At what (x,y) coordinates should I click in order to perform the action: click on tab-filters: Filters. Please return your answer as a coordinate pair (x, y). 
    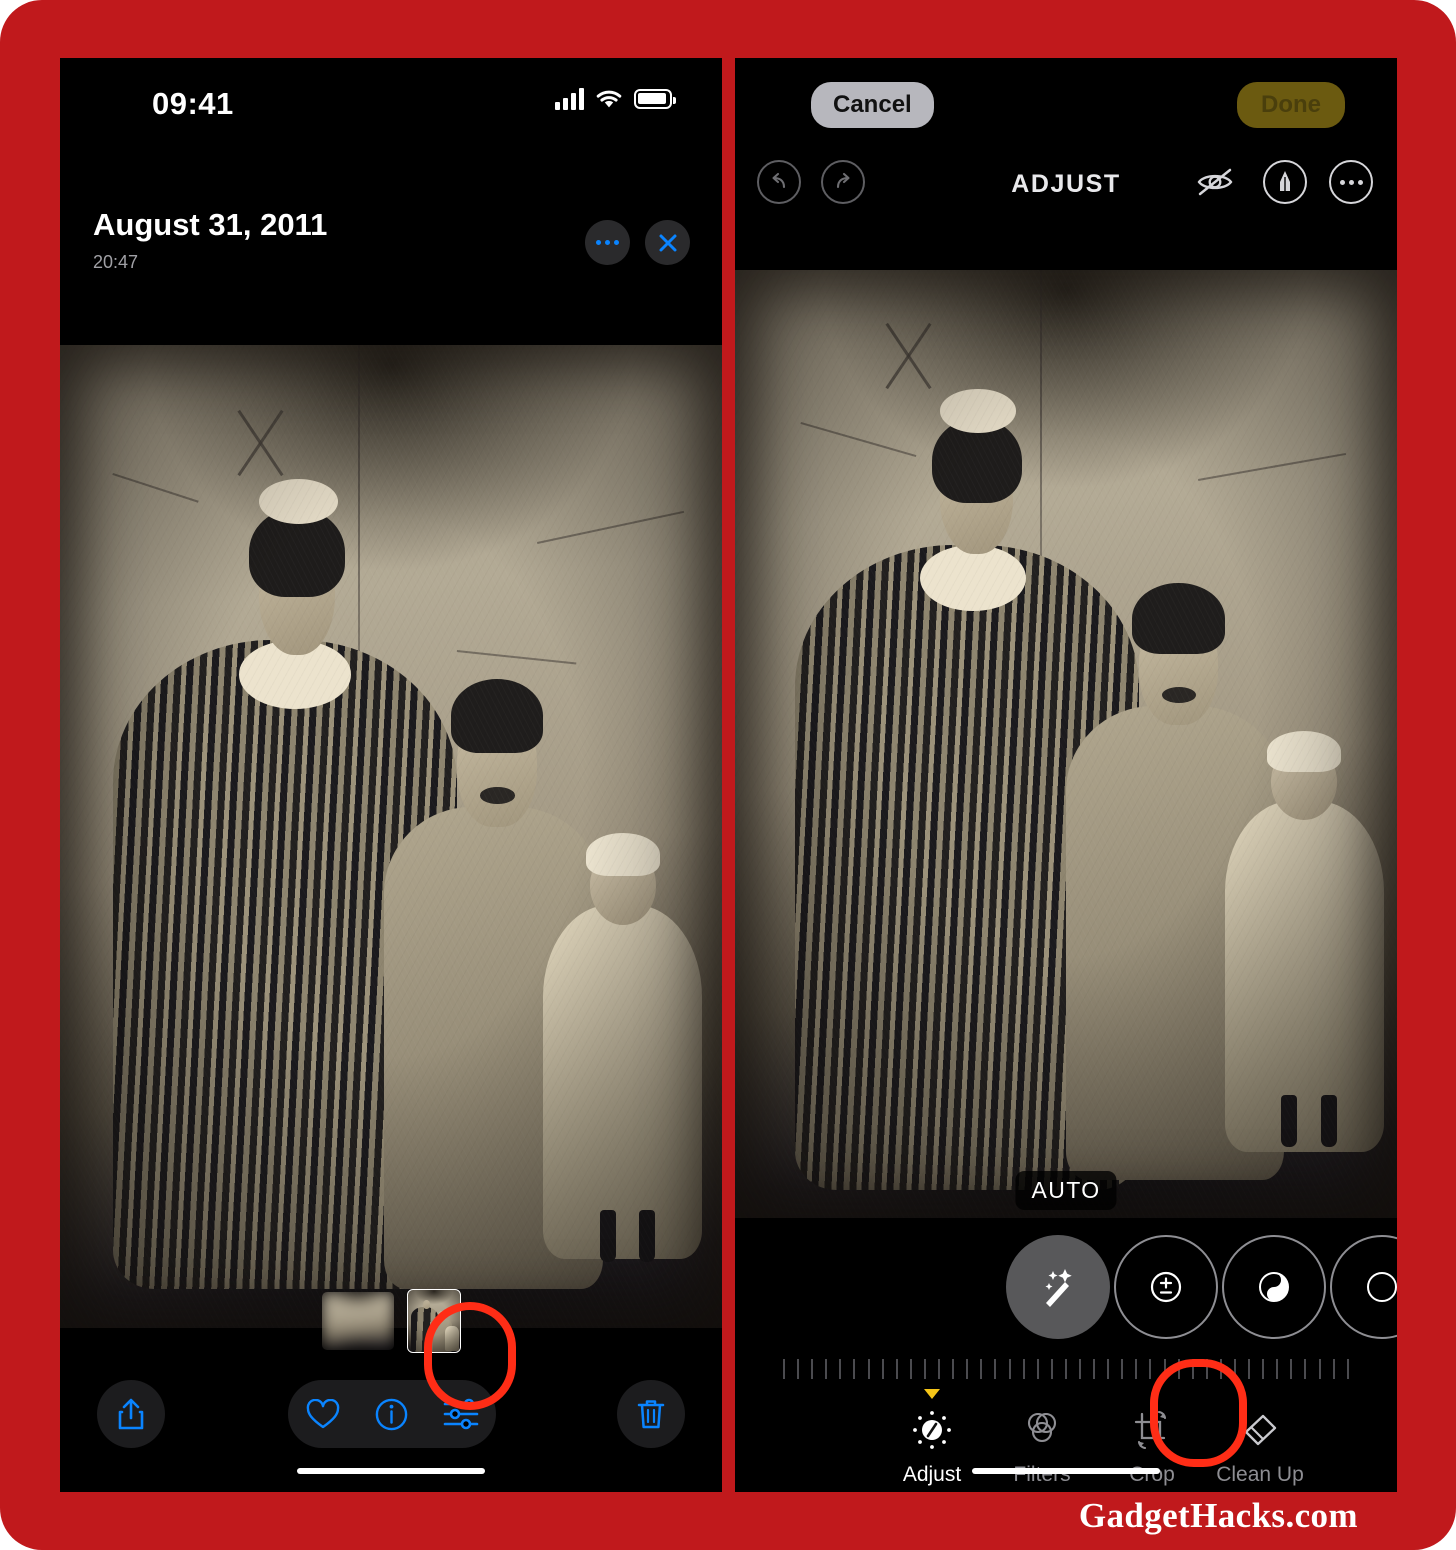
    Looking at the image, I should click on (1042, 1446).